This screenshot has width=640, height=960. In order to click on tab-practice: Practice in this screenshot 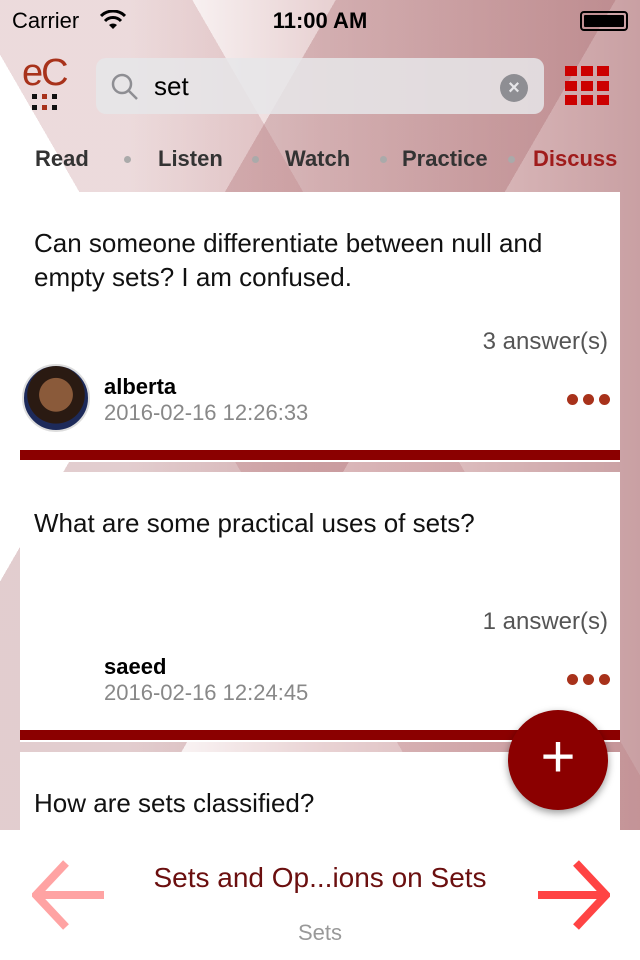, I will do `click(445, 159)`.